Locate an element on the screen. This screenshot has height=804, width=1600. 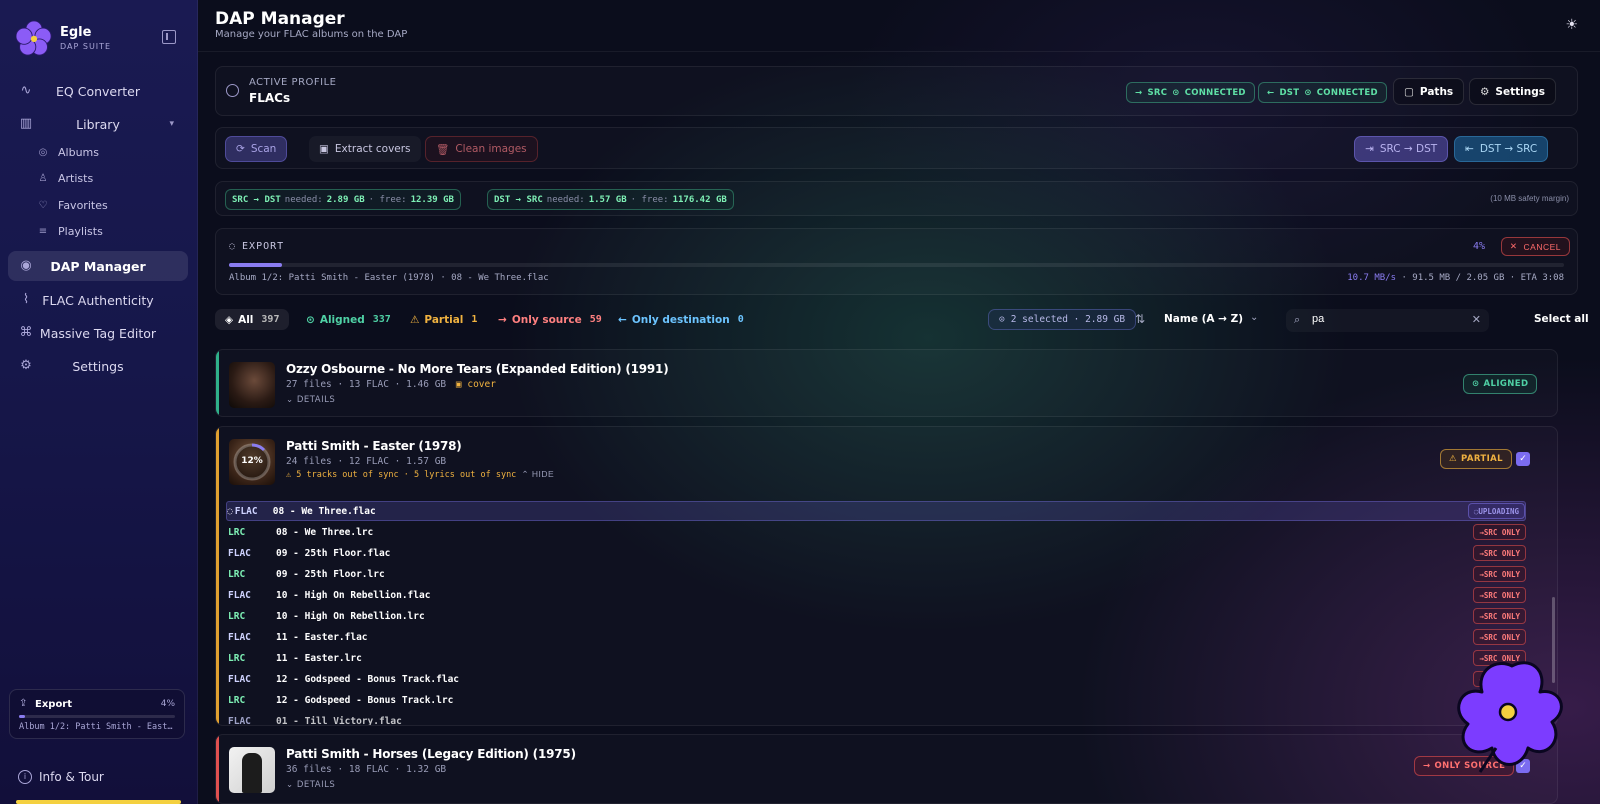
check-circle-icon: ⊙ is located at coordinates (1476, 384).